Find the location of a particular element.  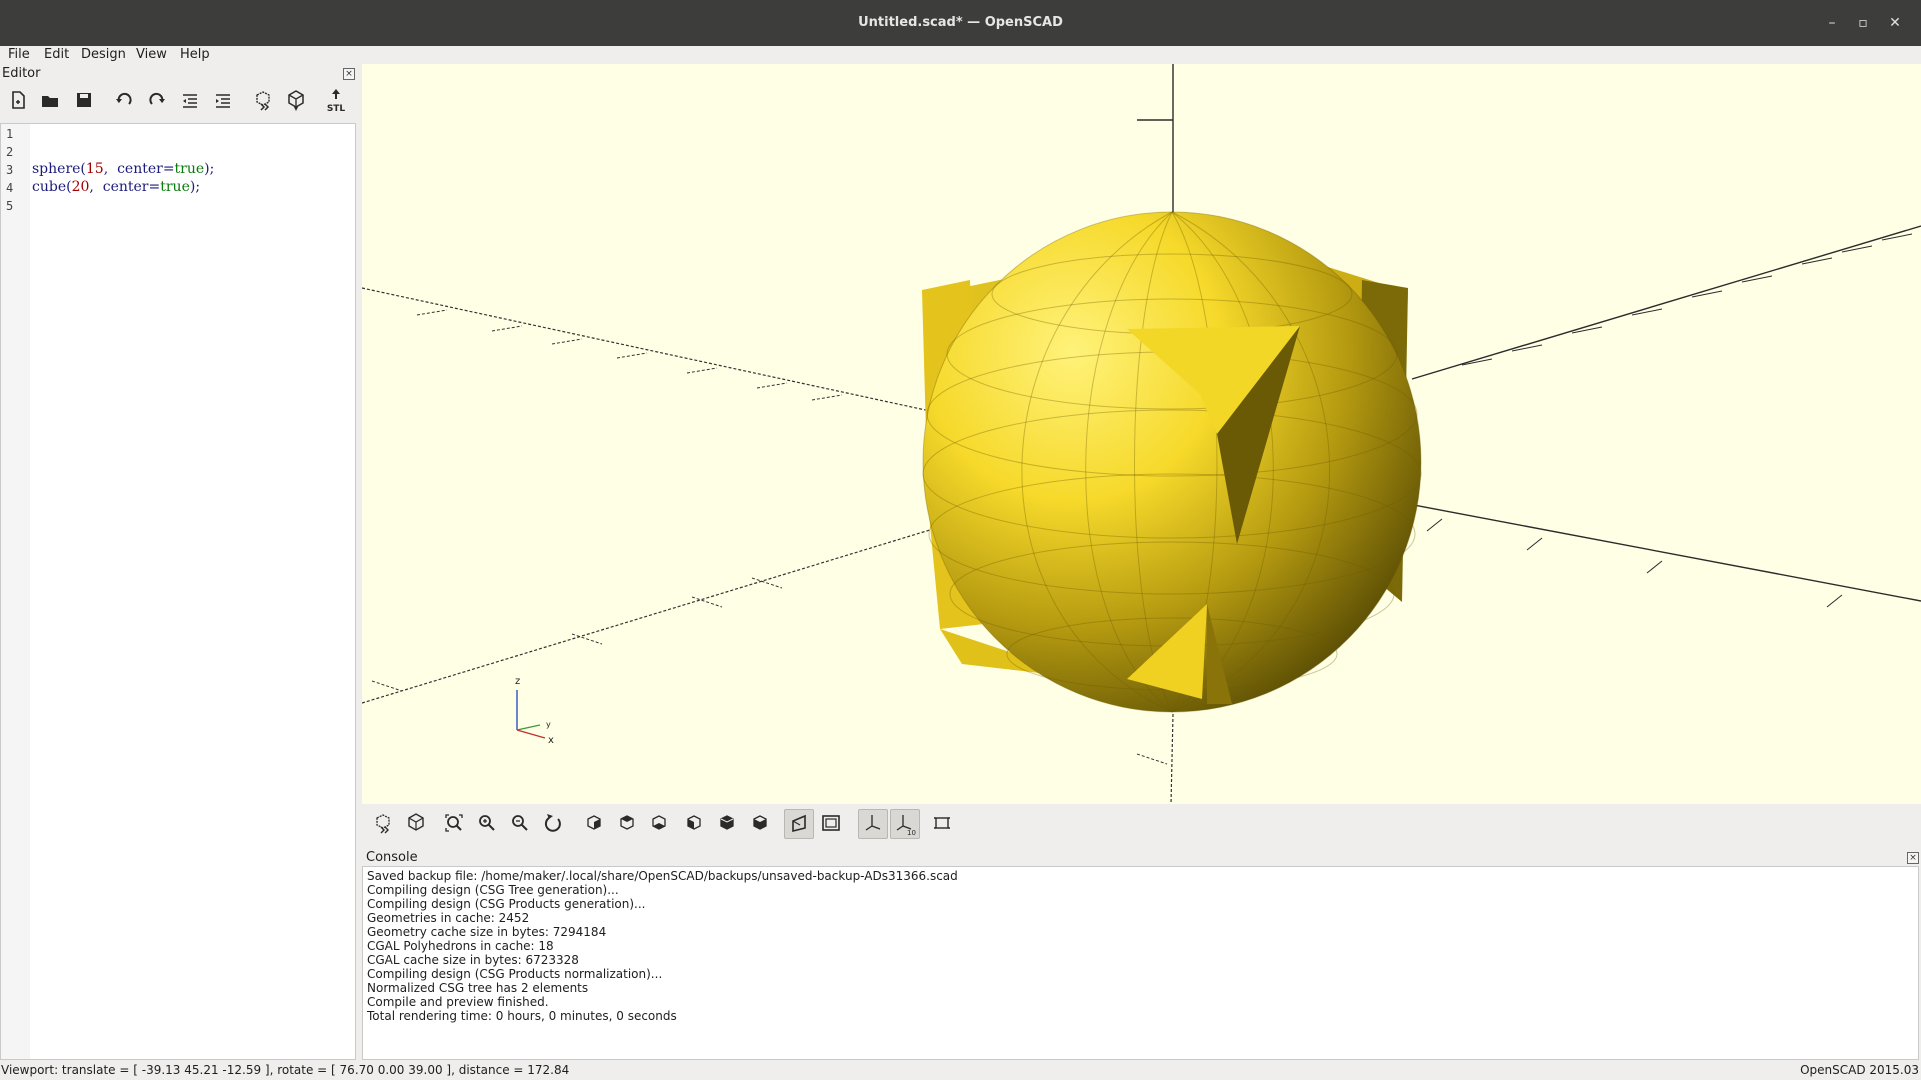

console-line: CGAL Polyhedrons in cache: 18 is located at coordinates (460, 946).